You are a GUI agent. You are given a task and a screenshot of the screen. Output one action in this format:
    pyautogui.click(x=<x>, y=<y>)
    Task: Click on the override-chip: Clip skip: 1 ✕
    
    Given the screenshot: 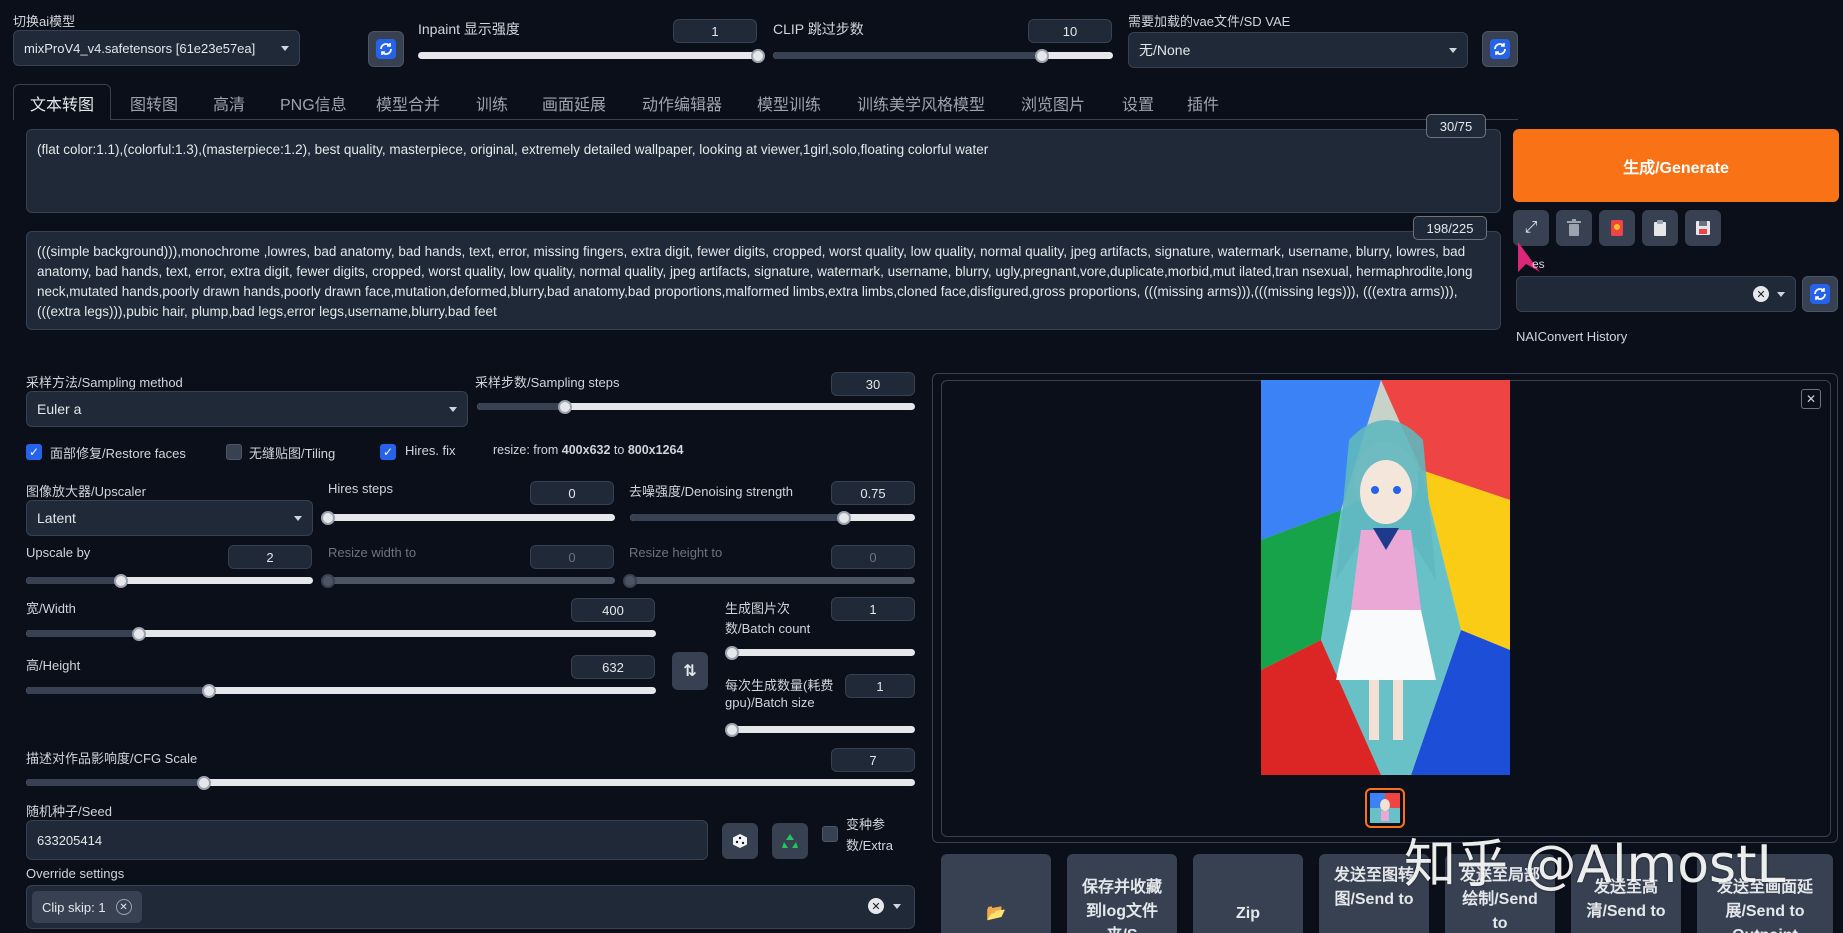 What is the action you would take?
    pyautogui.click(x=87, y=907)
    